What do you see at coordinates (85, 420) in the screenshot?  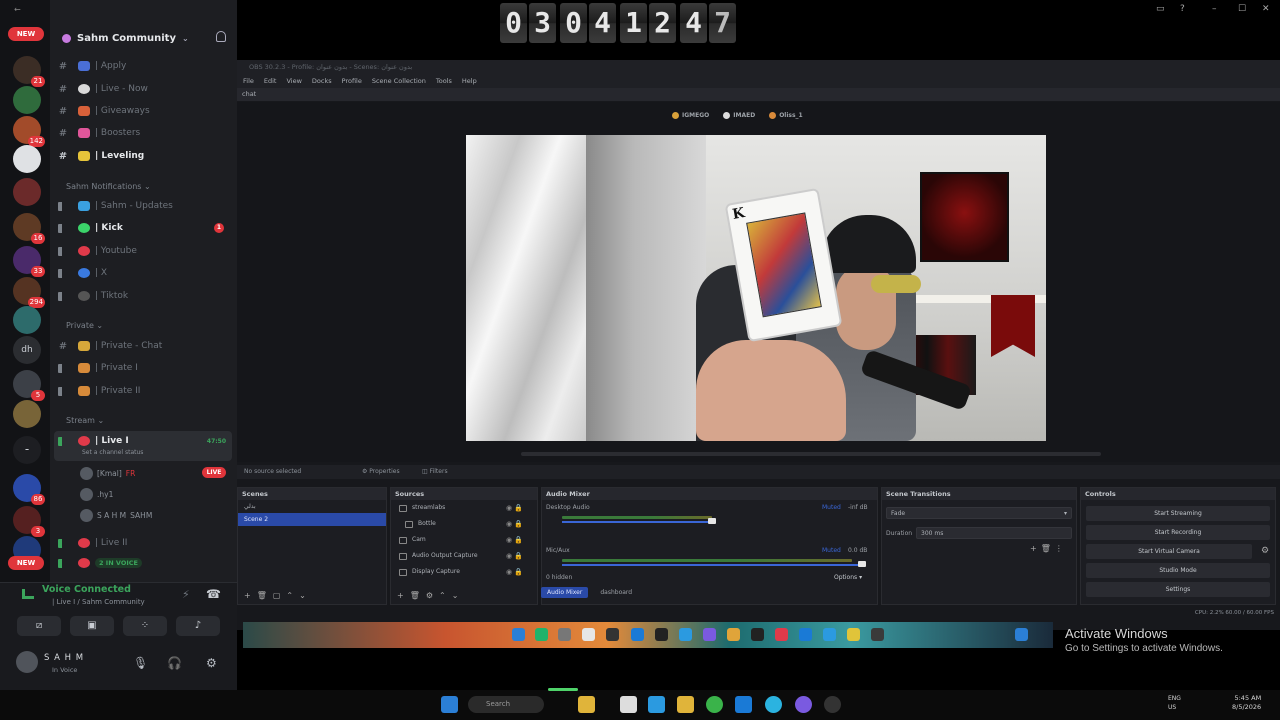 I see `category-header: Stream ⌄` at bounding box center [85, 420].